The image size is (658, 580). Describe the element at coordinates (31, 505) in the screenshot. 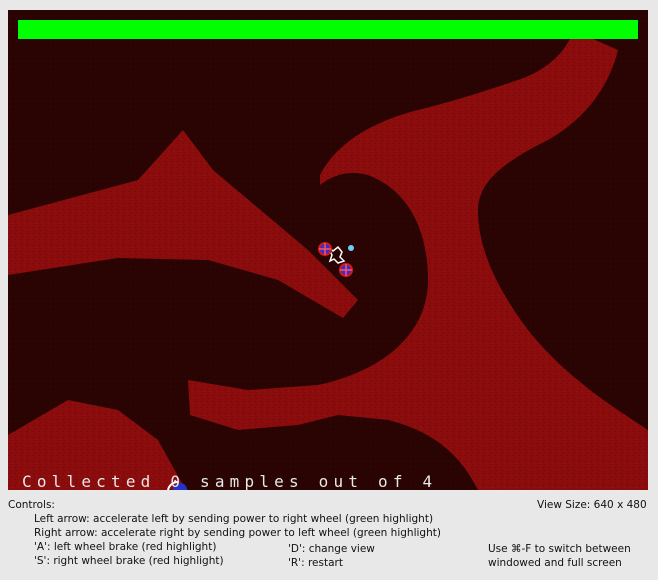

I see `controls-heading: Controls:` at that location.